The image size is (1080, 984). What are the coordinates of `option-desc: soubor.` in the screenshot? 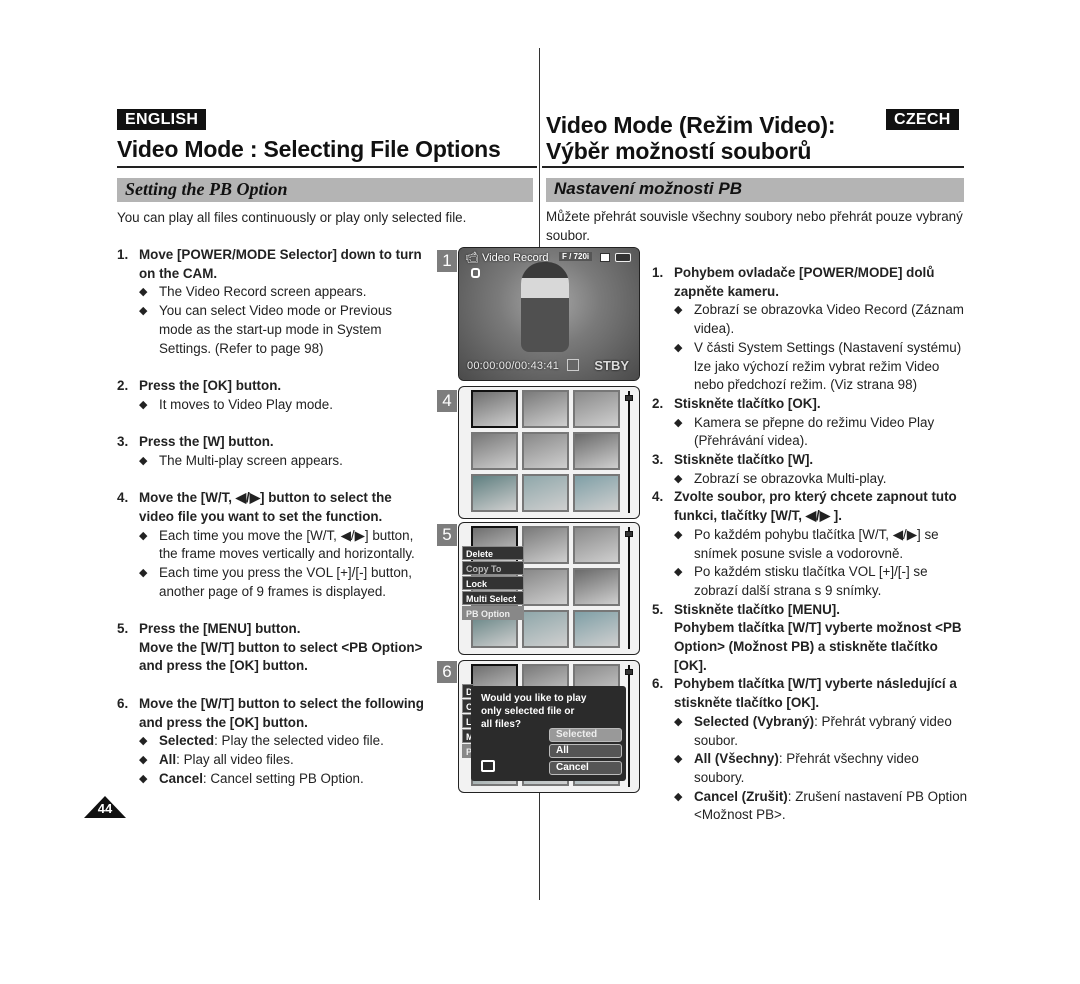 It's located at (716, 740).